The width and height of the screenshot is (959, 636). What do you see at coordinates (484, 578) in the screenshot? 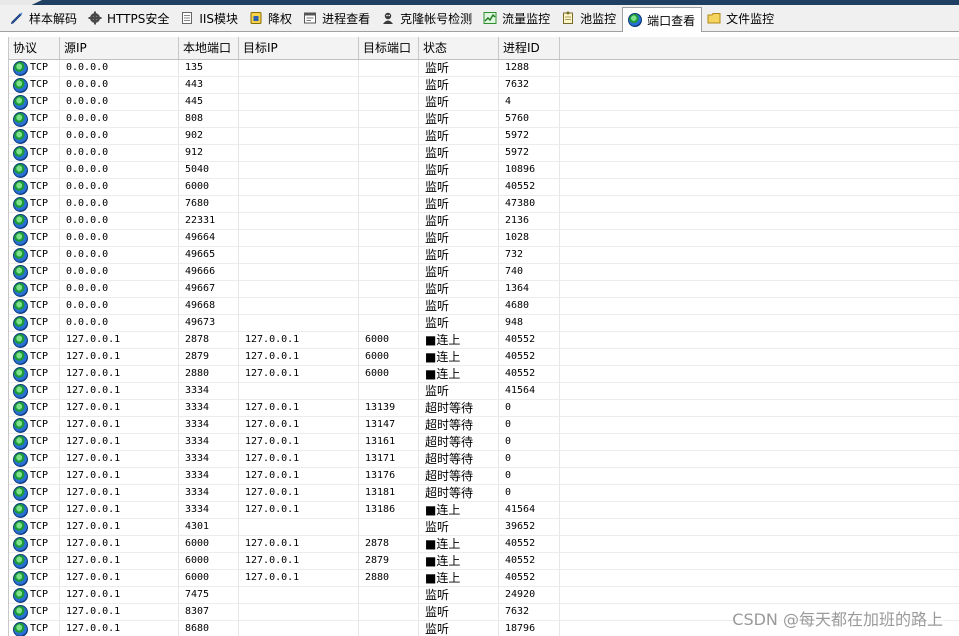
I see `table-row: TCP 127.0.0.1 6000 127.0.0.1 2880 ■连上 40552` at bounding box center [484, 578].